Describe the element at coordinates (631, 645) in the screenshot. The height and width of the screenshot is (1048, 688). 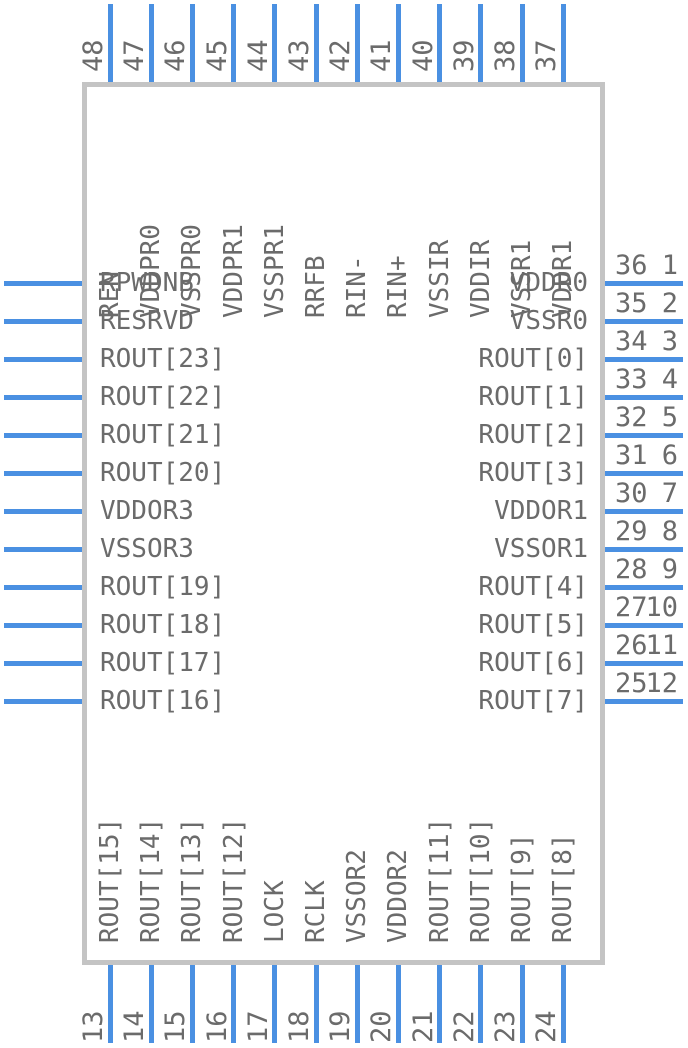
I see `pin-number-26: 26` at that location.